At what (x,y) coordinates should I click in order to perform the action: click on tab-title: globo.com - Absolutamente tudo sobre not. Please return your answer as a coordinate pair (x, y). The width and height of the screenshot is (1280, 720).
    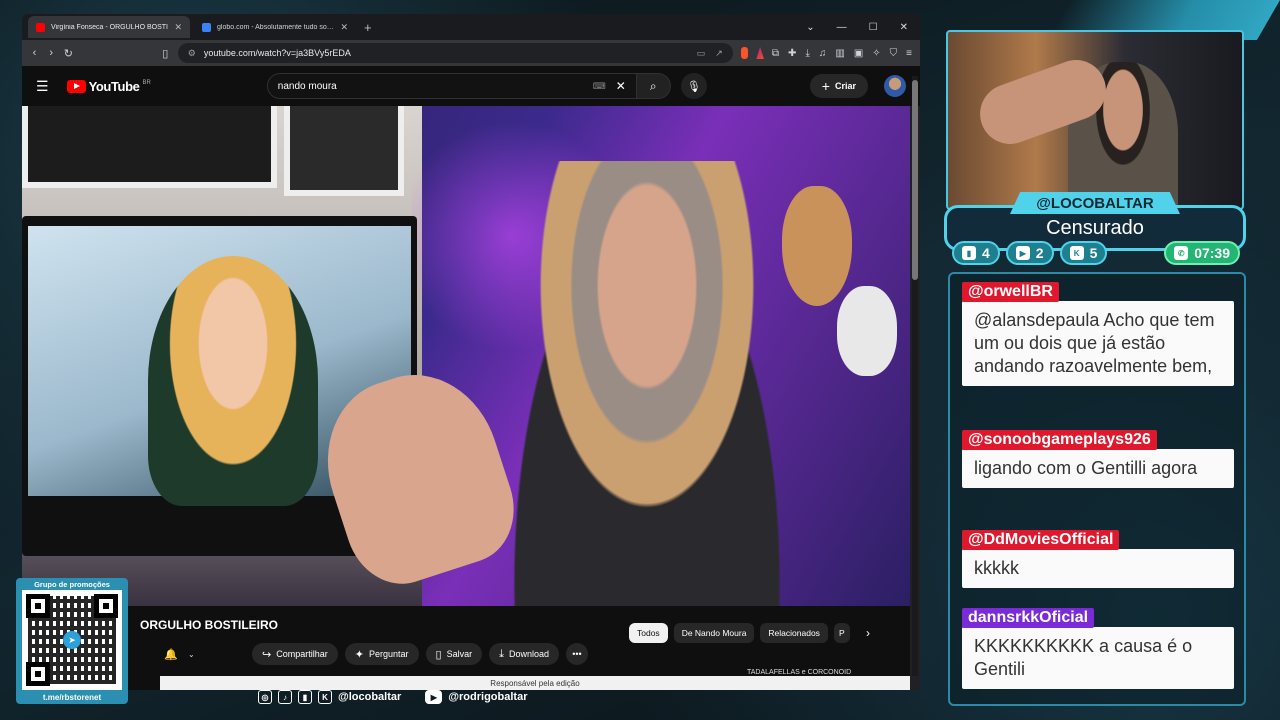
    Looking at the image, I should click on (275, 27).